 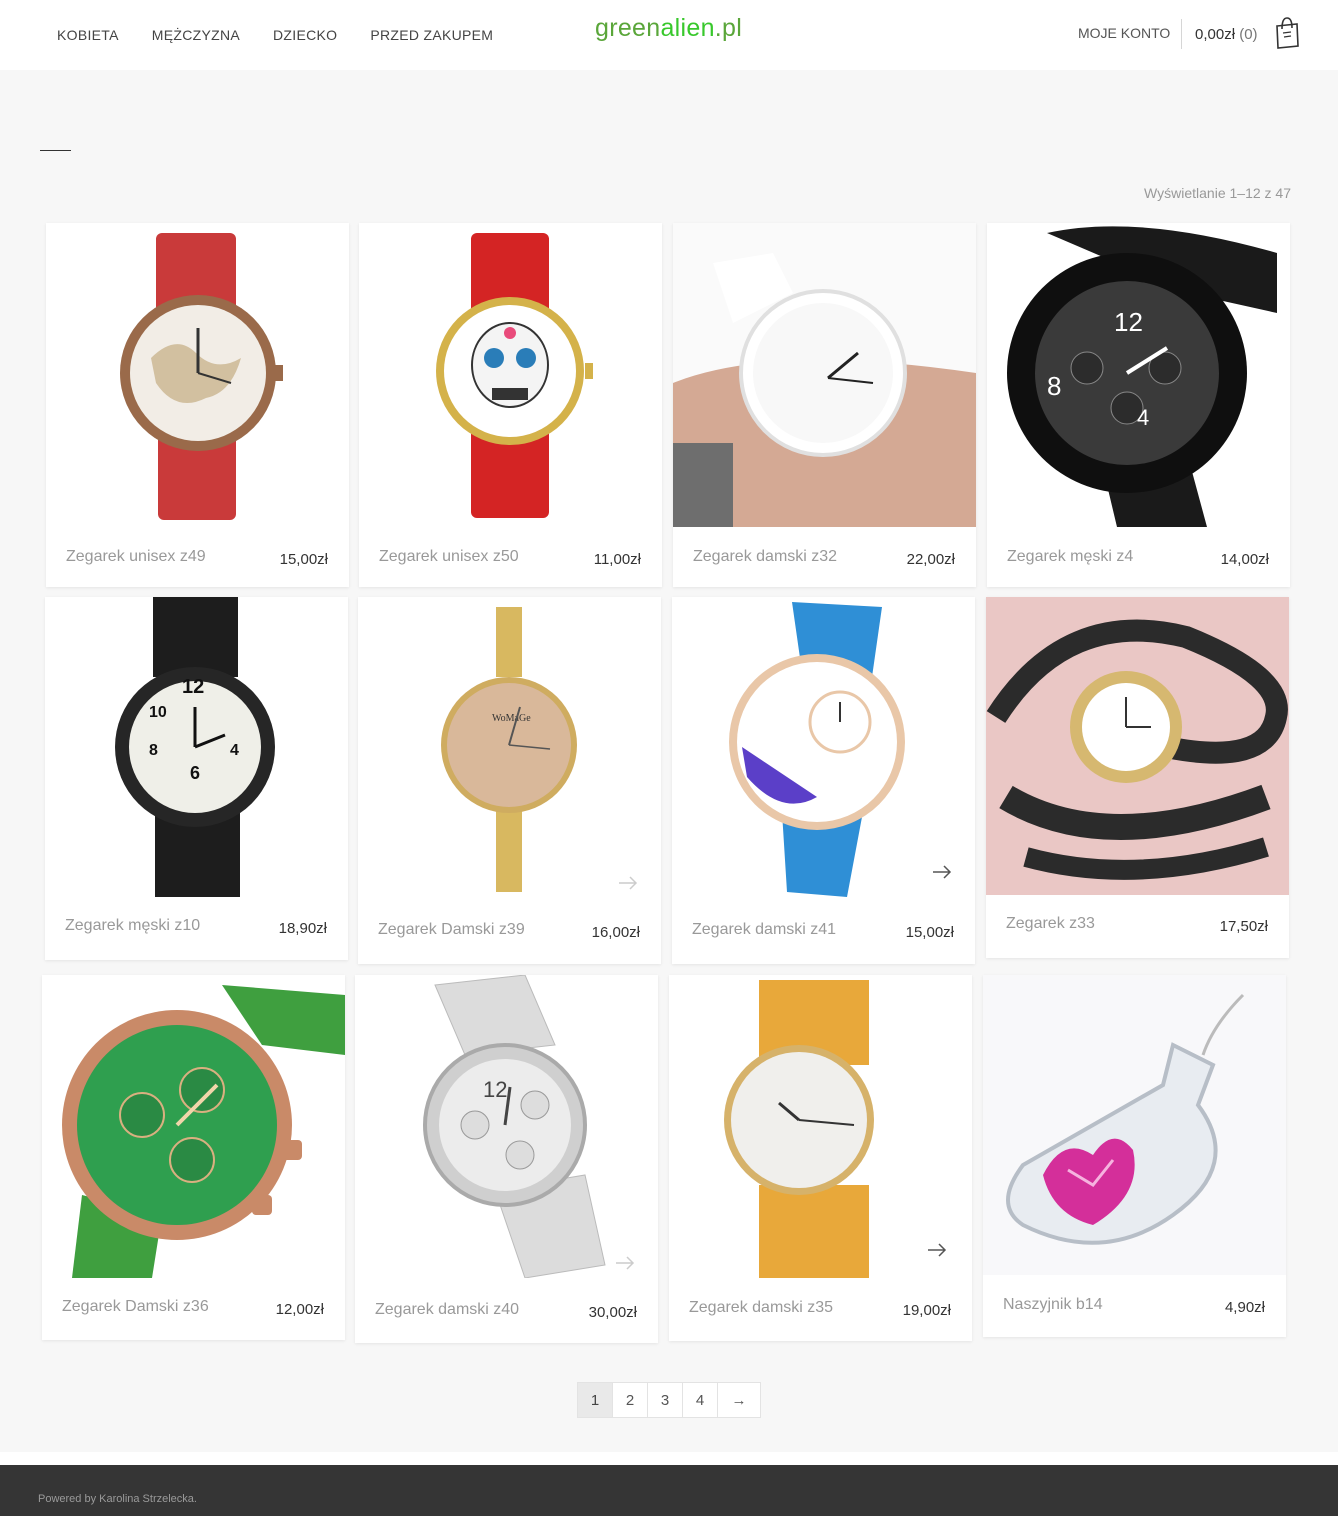 I want to click on product-name: Zegarek męski z10, so click(x=132, y=926).